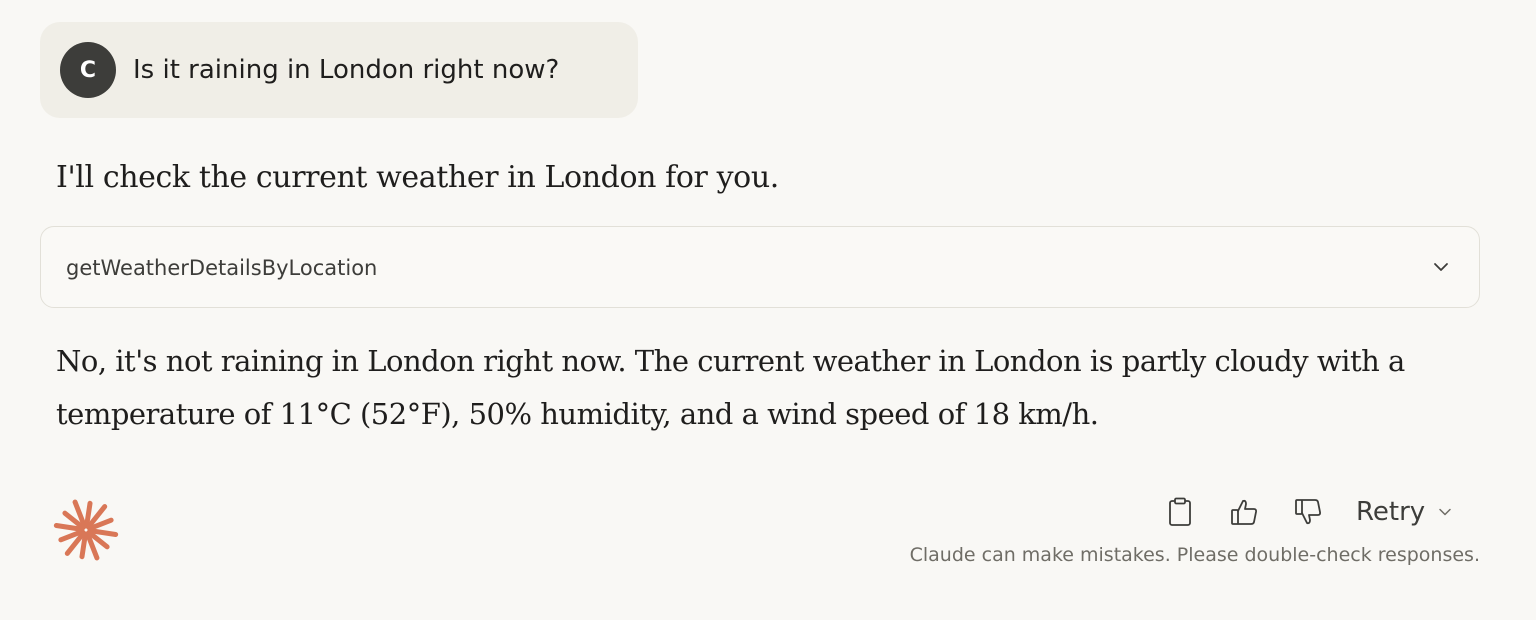 This screenshot has width=1536, height=620. I want to click on thumbs-down-icon, so click(1308, 512).